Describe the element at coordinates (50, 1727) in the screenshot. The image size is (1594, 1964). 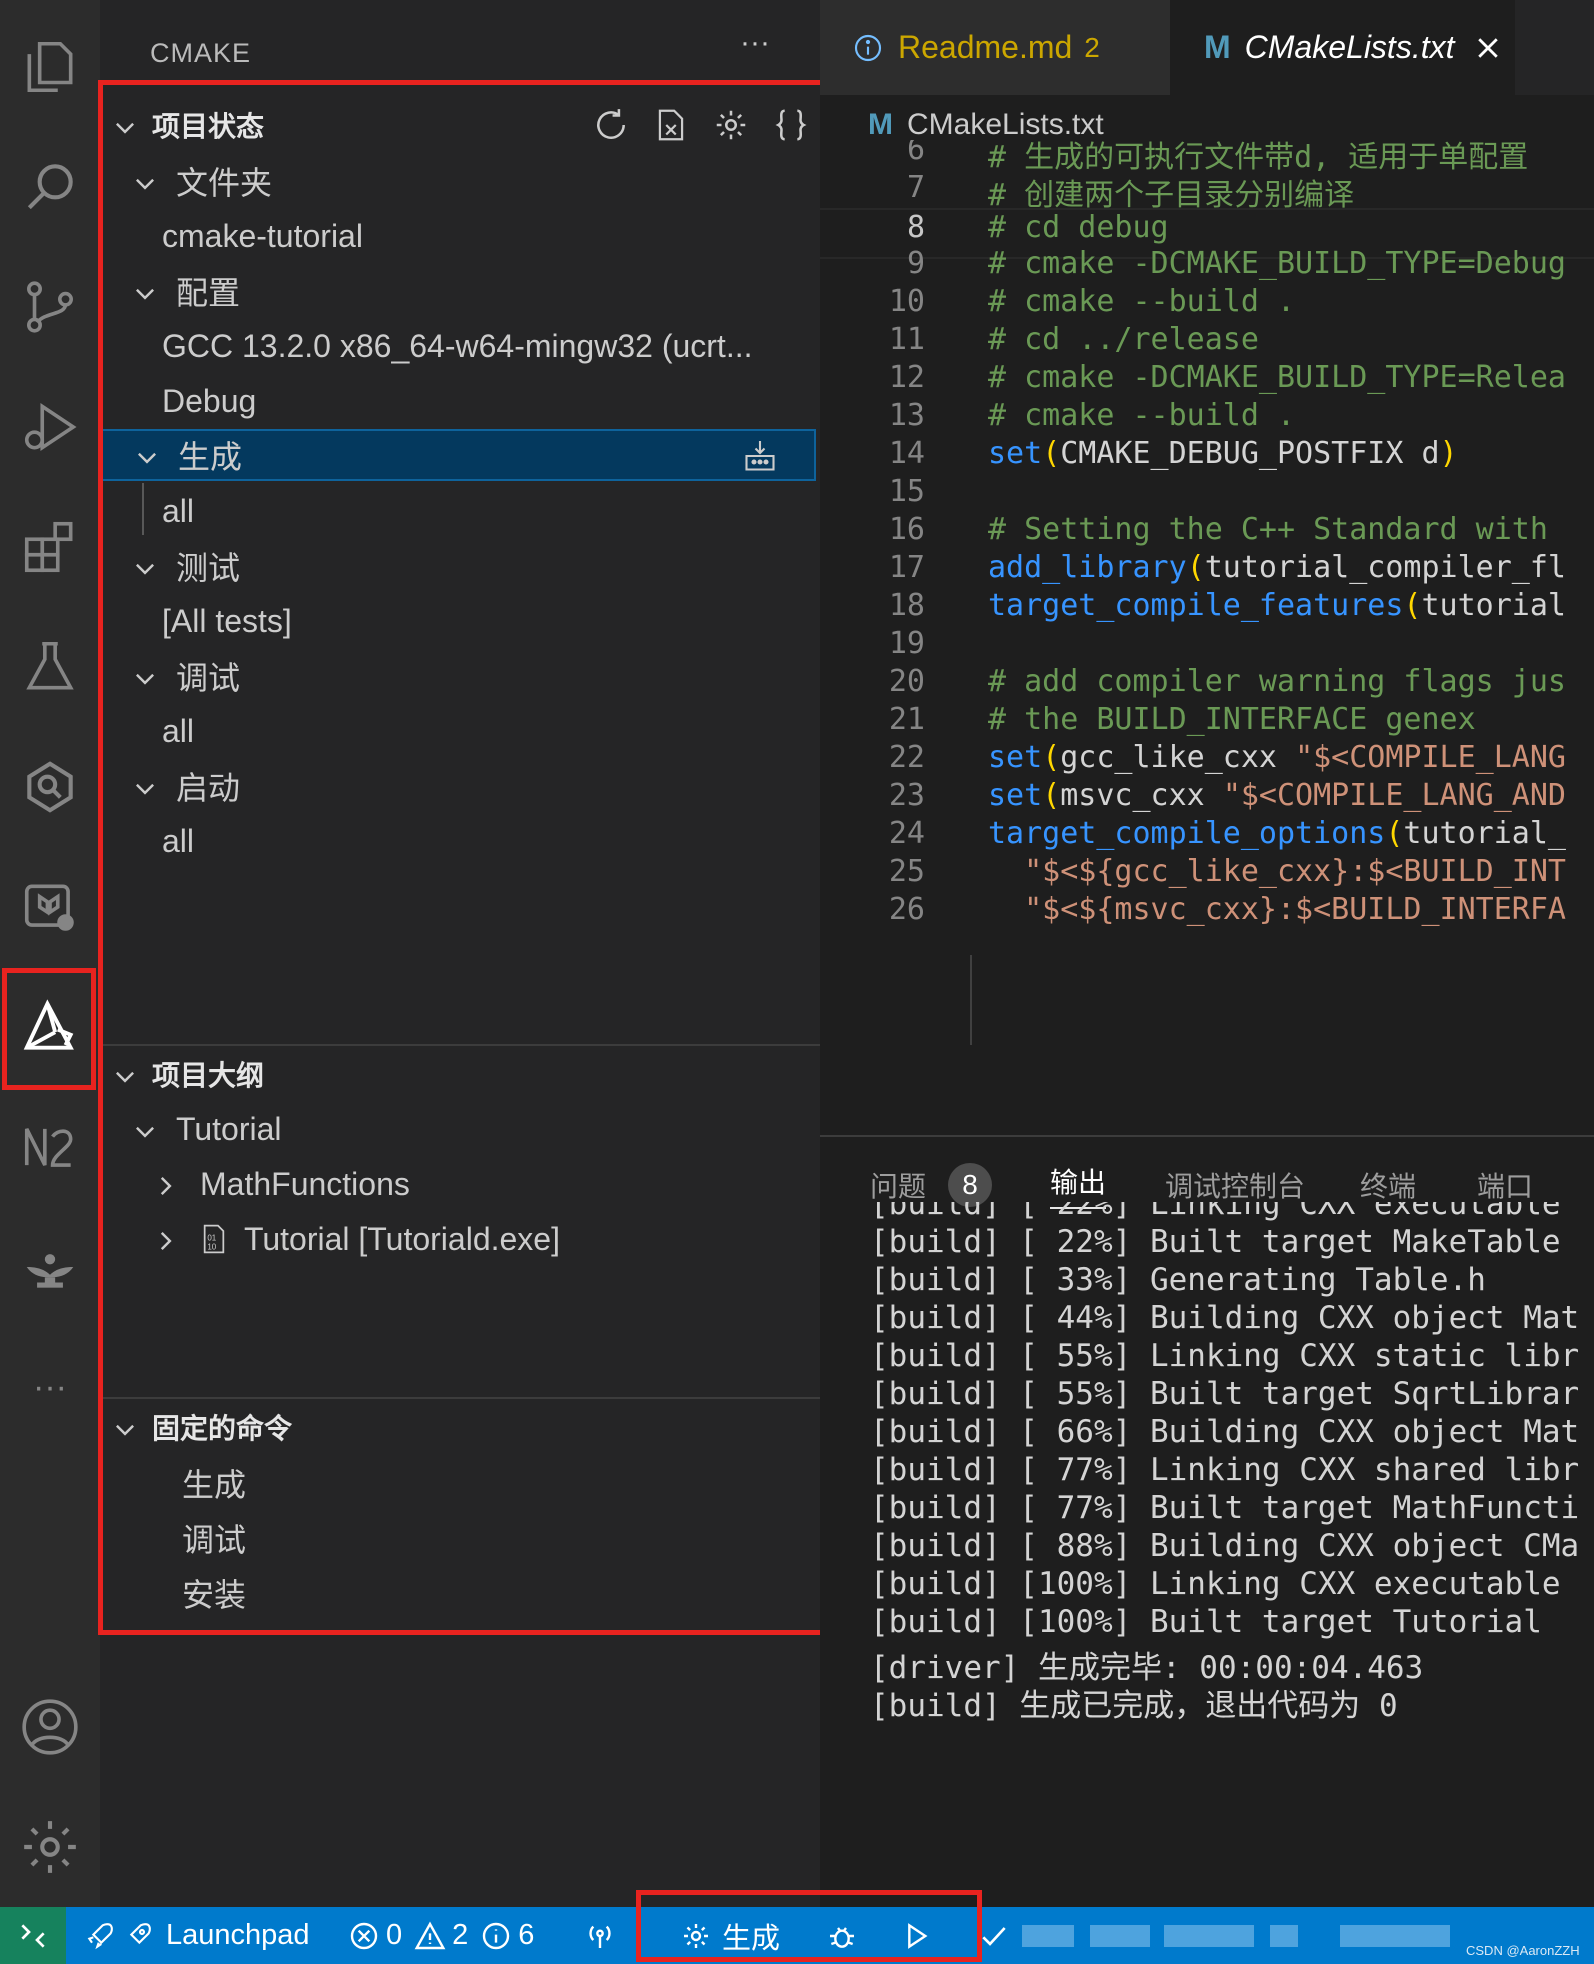
I see `accounts-icon` at that location.